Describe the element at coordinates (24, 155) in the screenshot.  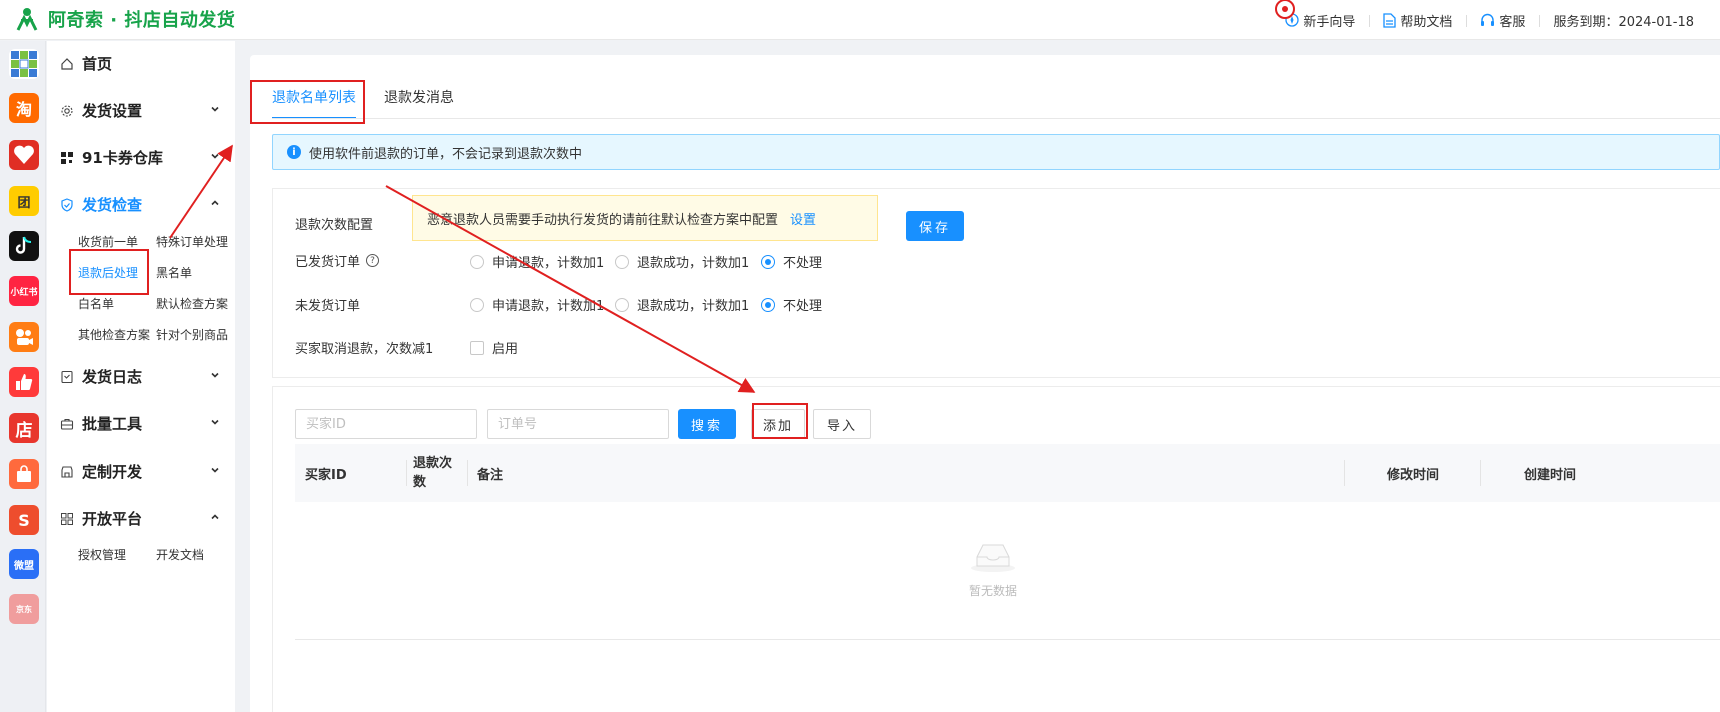
I see `pinduoduo-app-icon` at that location.